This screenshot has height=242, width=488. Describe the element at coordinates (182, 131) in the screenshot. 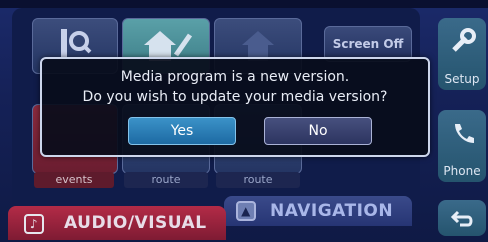

I see `yes-button: Yes` at that location.